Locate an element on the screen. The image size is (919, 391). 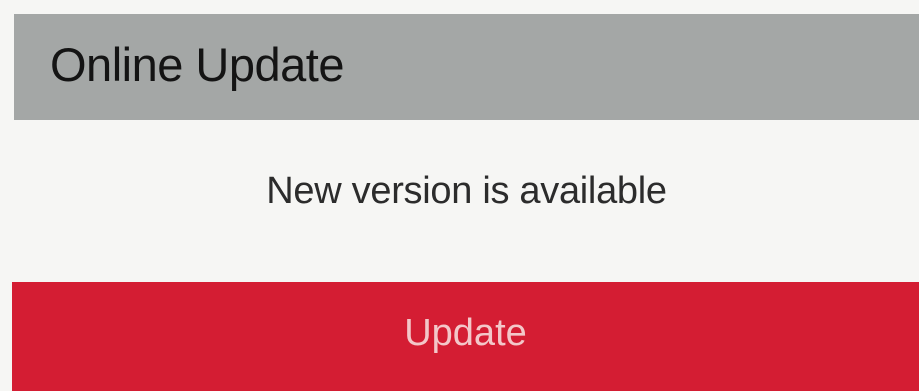
update-button-label: Update is located at coordinates (465, 333).